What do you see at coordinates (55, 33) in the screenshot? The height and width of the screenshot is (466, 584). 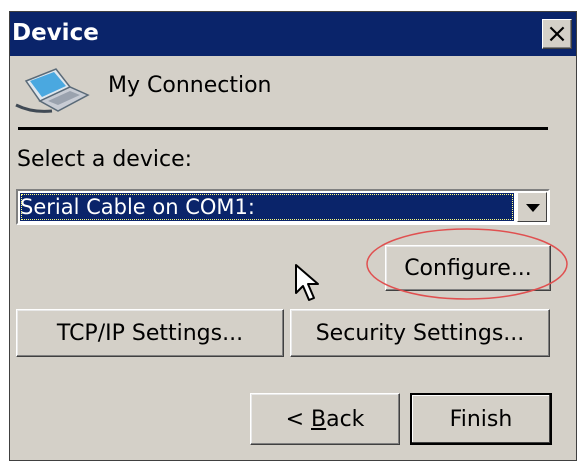 I see `dialog-title: Device` at bounding box center [55, 33].